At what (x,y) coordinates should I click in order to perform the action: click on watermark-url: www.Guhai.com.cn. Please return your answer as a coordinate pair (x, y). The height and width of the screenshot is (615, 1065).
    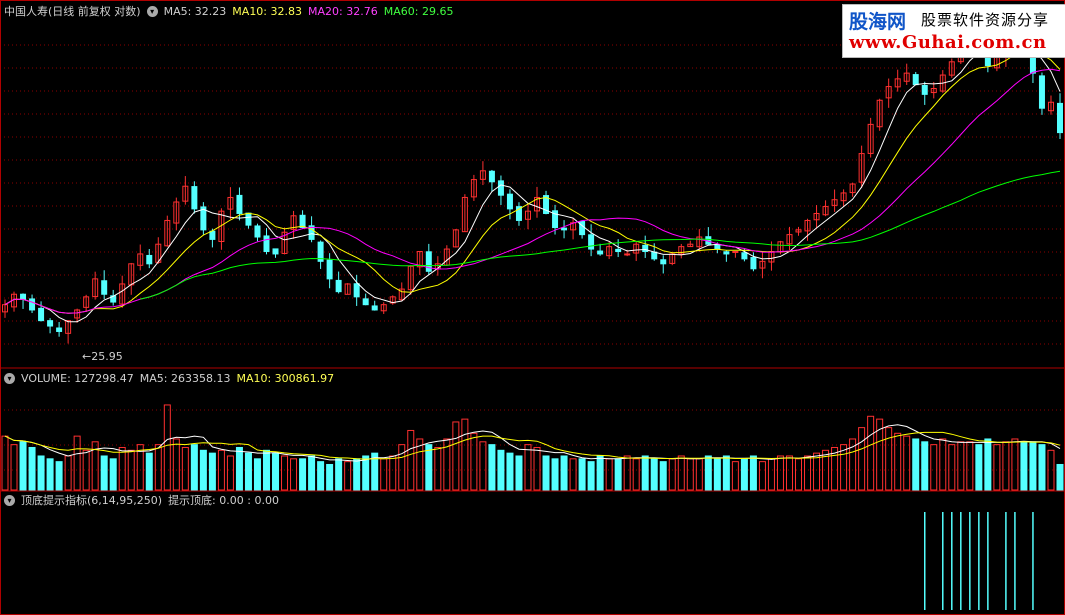
    Looking at the image, I should click on (948, 42).